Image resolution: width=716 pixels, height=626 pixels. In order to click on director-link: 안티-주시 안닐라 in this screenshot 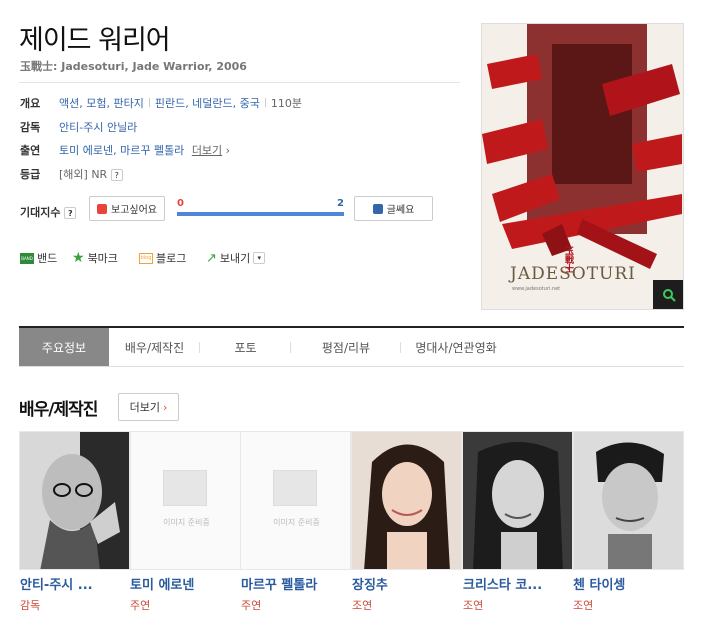, I will do `click(98, 127)`.